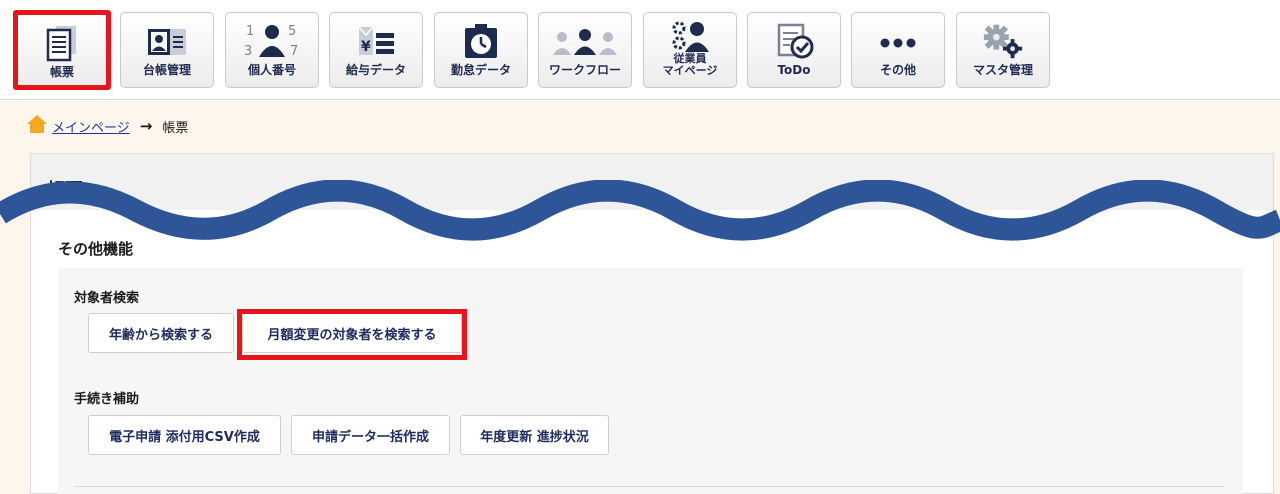 The image size is (1280, 494). What do you see at coordinates (107, 399) in the screenshot?
I see `group-title-procedure-assist: 手続き補助` at bounding box center [107, 399].